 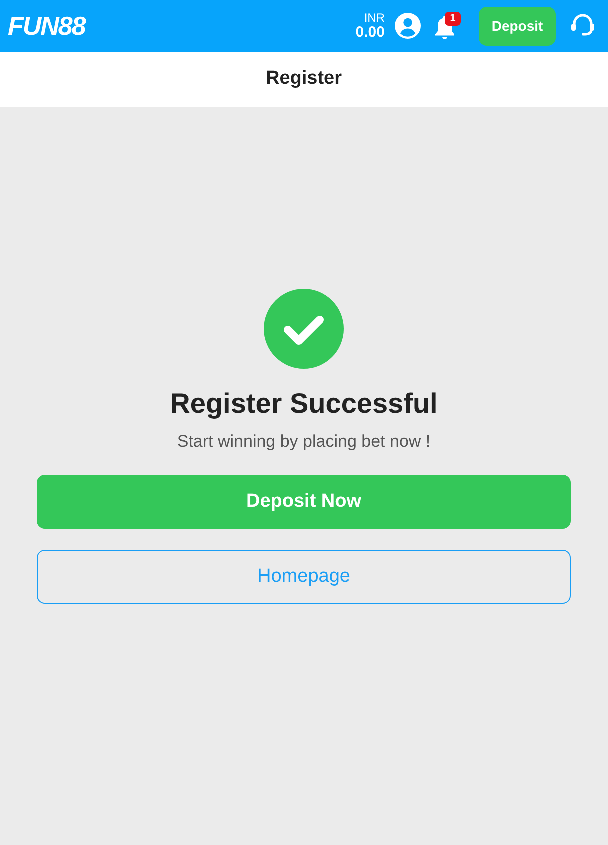 What do you see at coordinates (304, 502) in the screenshot?
I see `deposit-now-button: Deposit Now` at bounding box center [304, 502].